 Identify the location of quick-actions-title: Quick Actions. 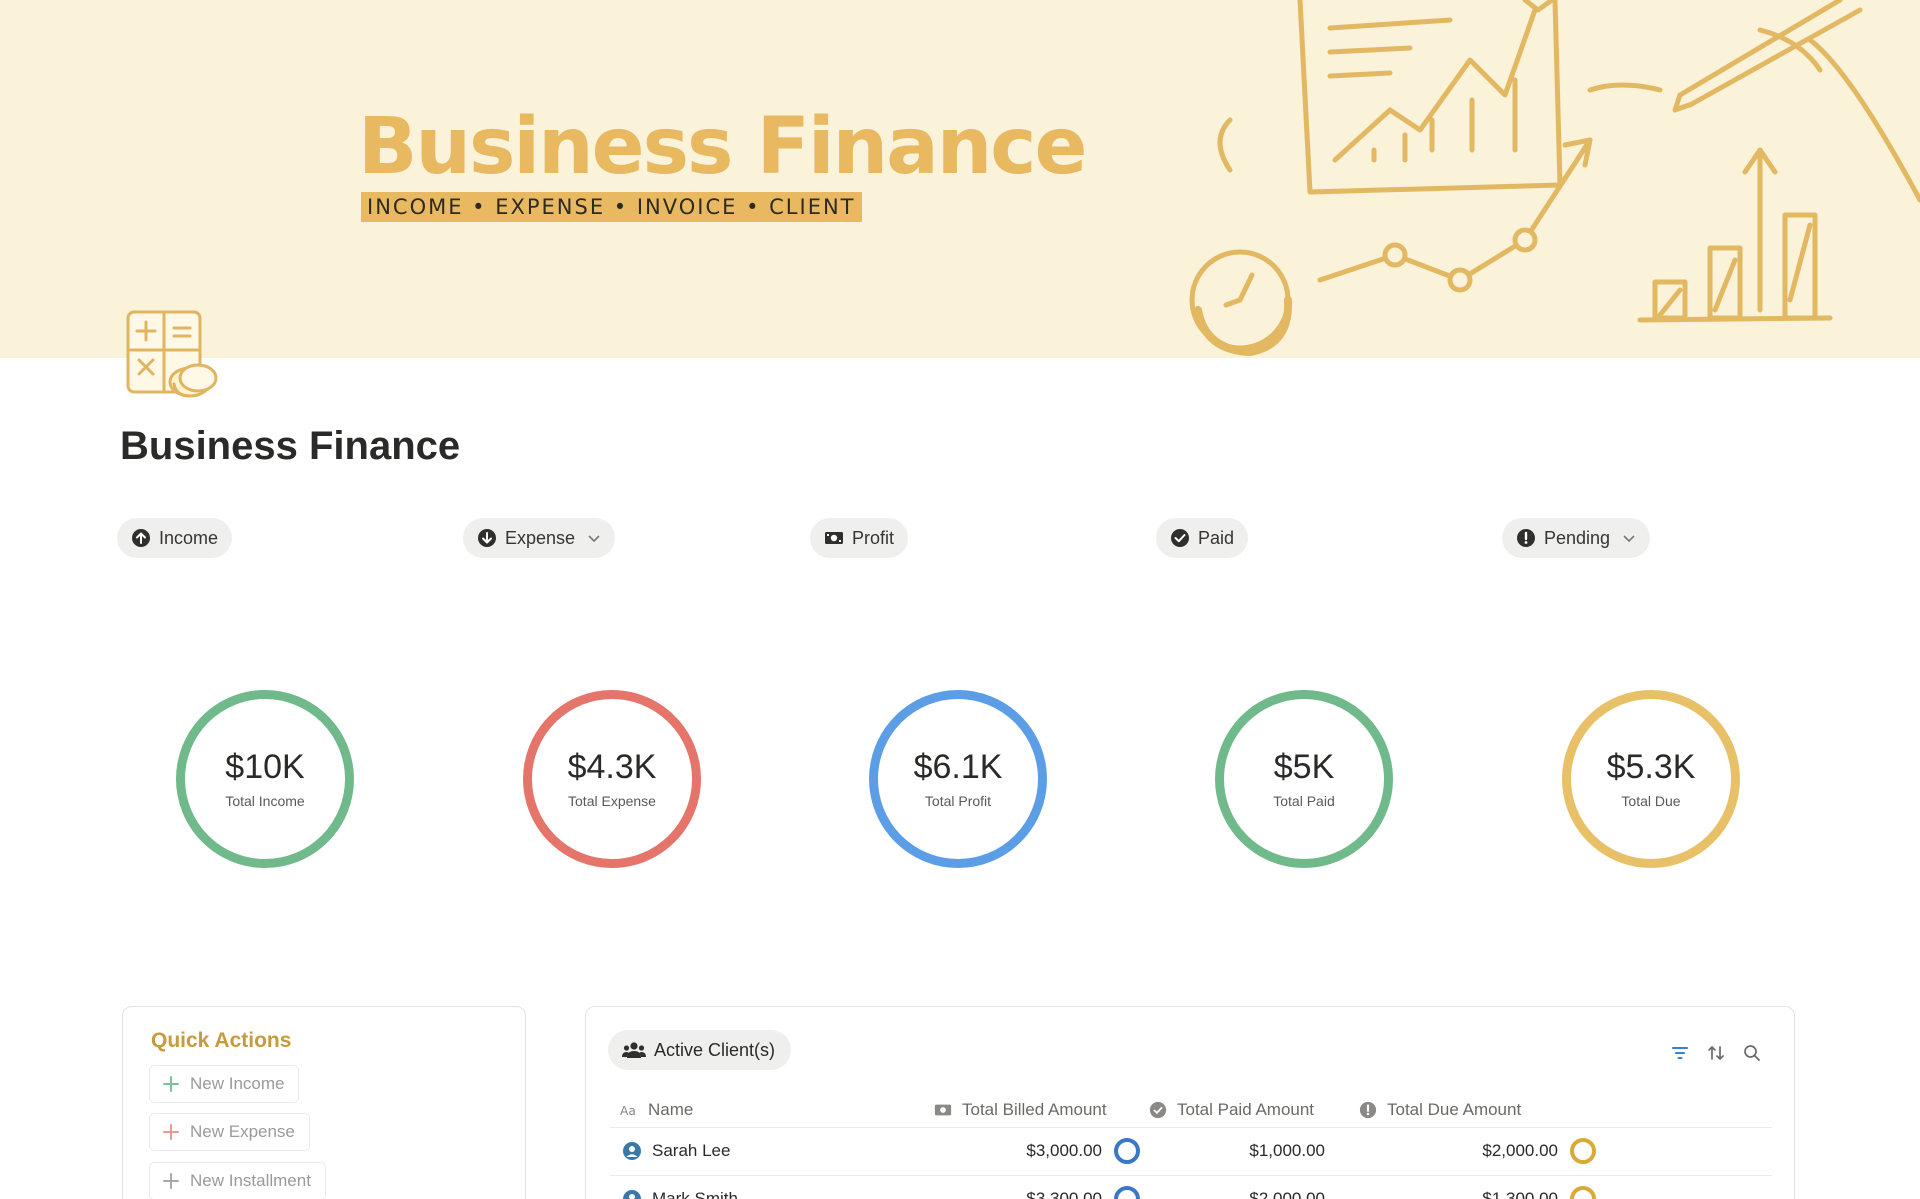
(221, 1040).